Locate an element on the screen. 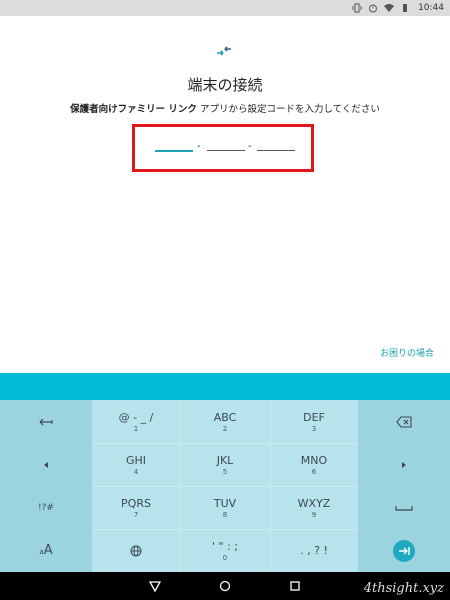 Image resolution: width=450 pixels, height=600 pixels. key-9-label: WXYZ is located at coordinates (314, 503).